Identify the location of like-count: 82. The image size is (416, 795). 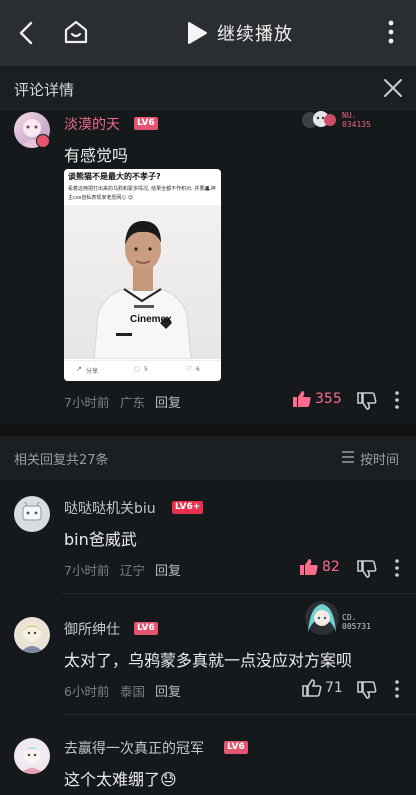
(331, 567).